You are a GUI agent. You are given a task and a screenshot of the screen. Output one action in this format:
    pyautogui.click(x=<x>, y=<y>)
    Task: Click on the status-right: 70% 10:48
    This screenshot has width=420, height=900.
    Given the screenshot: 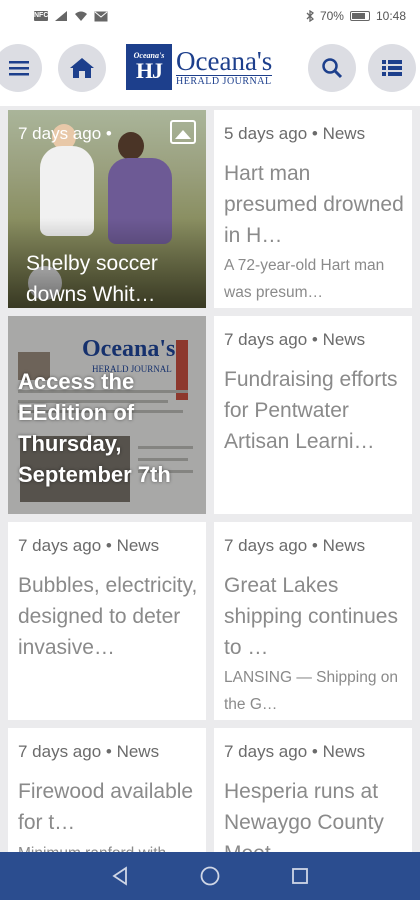 What is the action you would take?
    pyautogui.click(x=356, y=16)
    